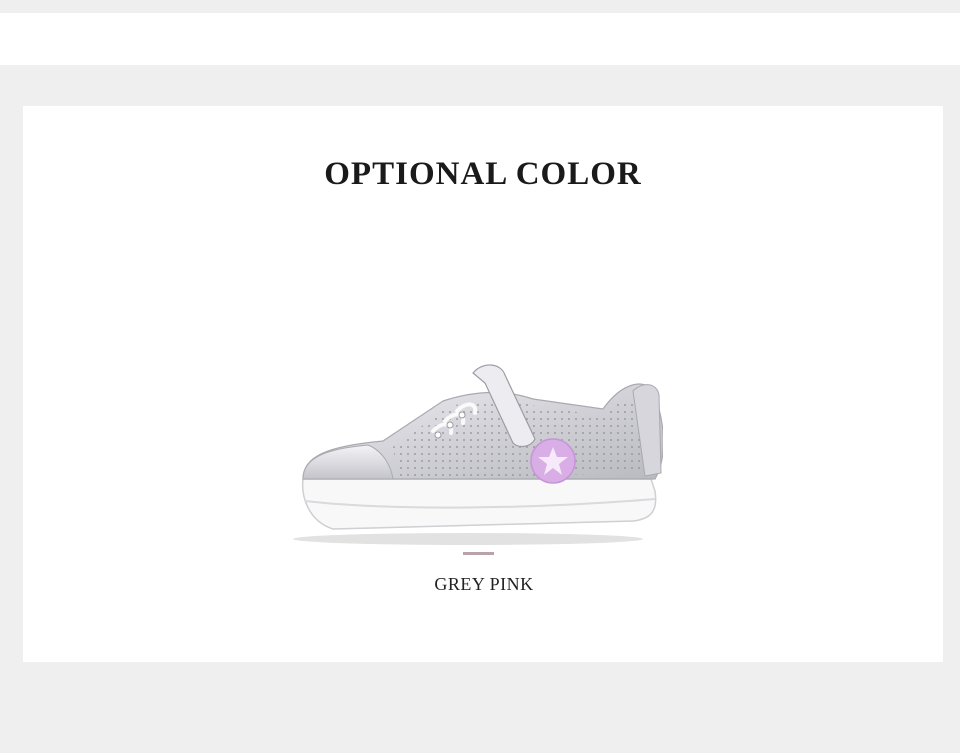 This screenshot has width=960, height=753. What do you see at coordinates (480, 39) in the screenshot?
I see `top-banner` at bounding box center [480, 39].